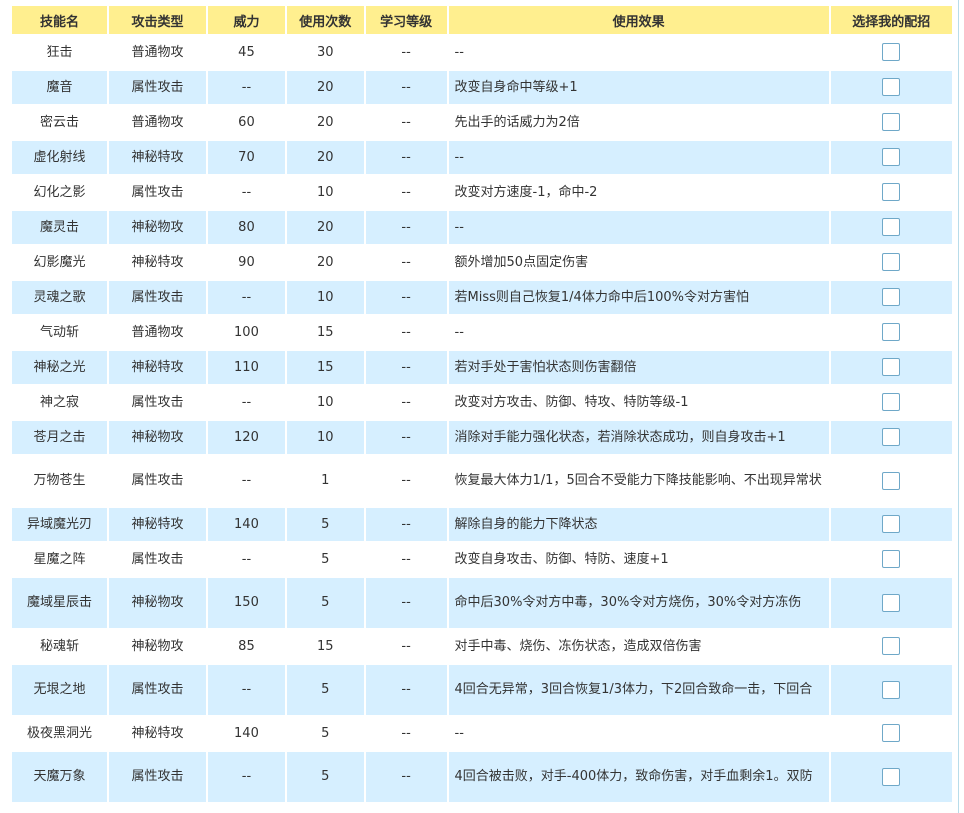 Image resolution: width=964 pixels, height=813 pixels. What do you see at coordinates (246, 367) in the screenshot?
I see `power-cell: 110` at bounding box center [246, 367].